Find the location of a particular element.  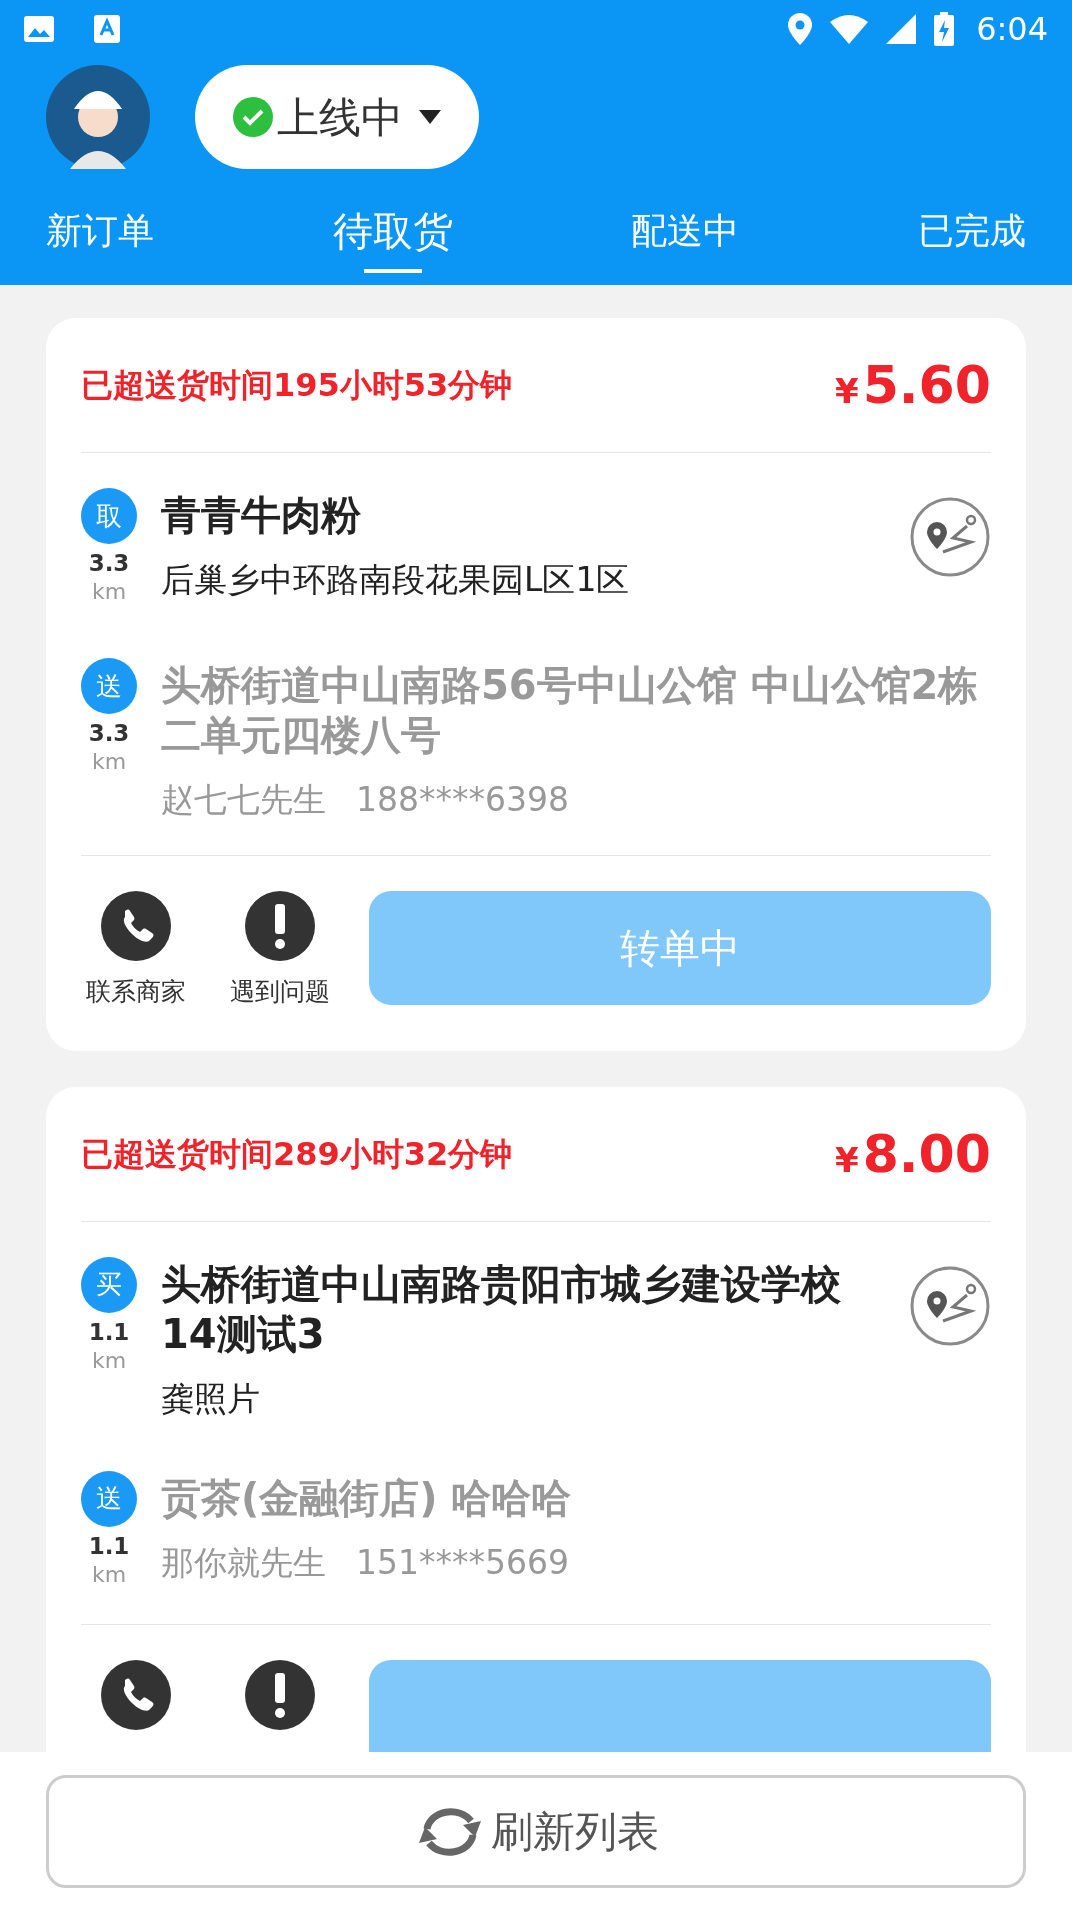

clock-time: 6:04 is located at coordinates (1012, 29).